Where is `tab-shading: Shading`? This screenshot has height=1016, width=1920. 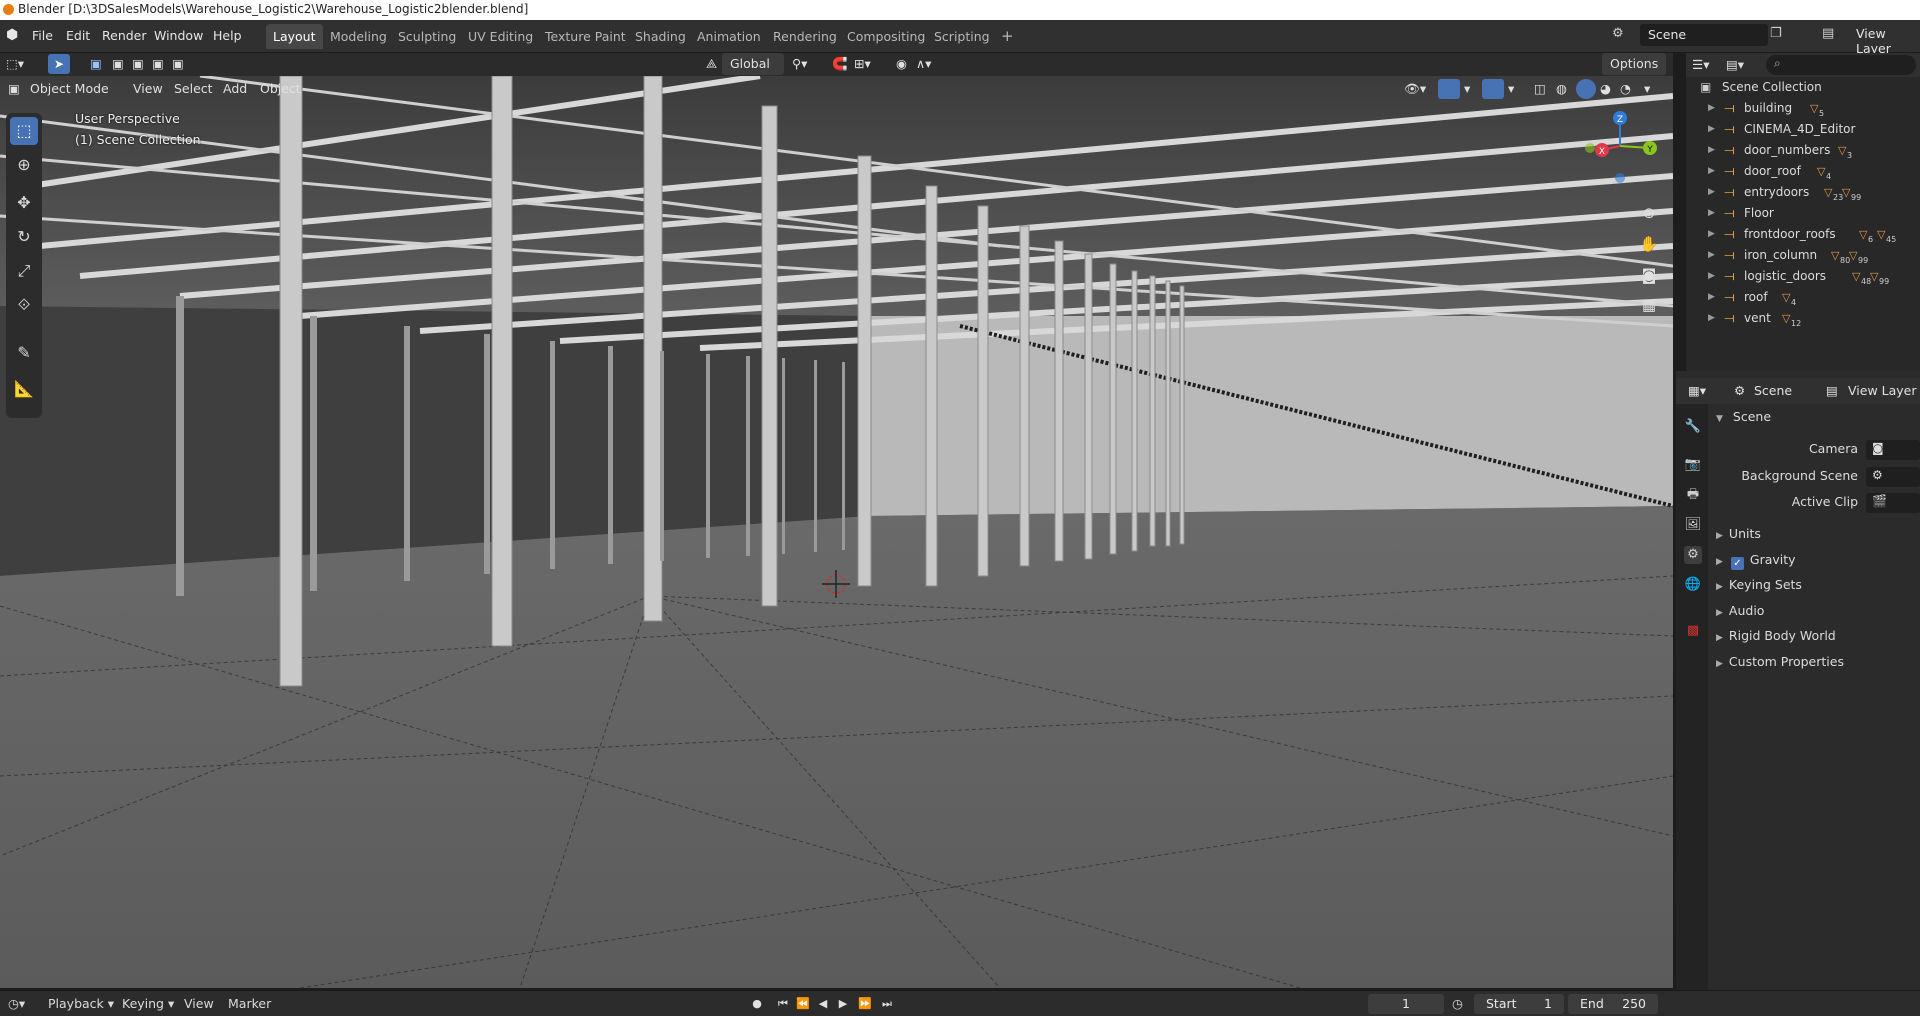 tab-shading: Shading is located at coordinates (660, 36).